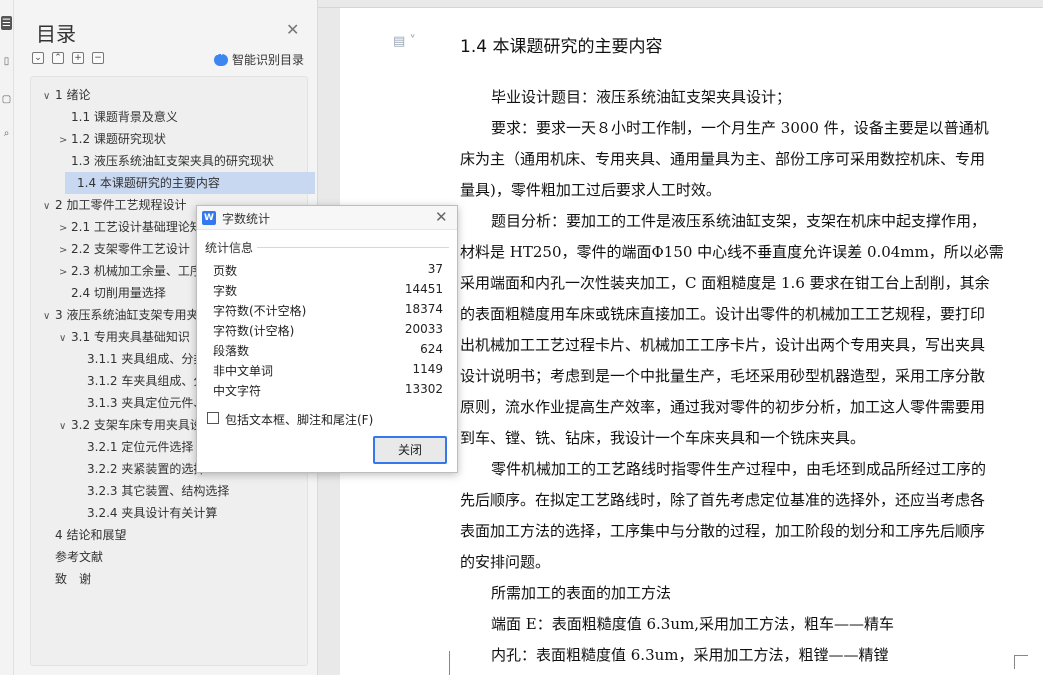 Image resolution: width=1043 pixels, height=675 pixels. Describe the element at coordinates (148, 183) in the screenshot. I see `toc-item-label: 1.4 本课题研究的主要内容` at that location.